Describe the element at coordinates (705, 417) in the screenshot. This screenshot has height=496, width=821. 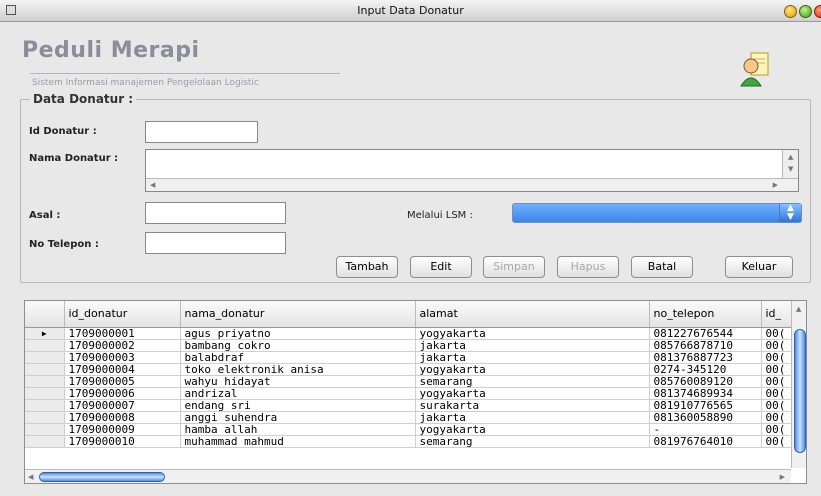
I see `table-cell: 081360058890` at that location.